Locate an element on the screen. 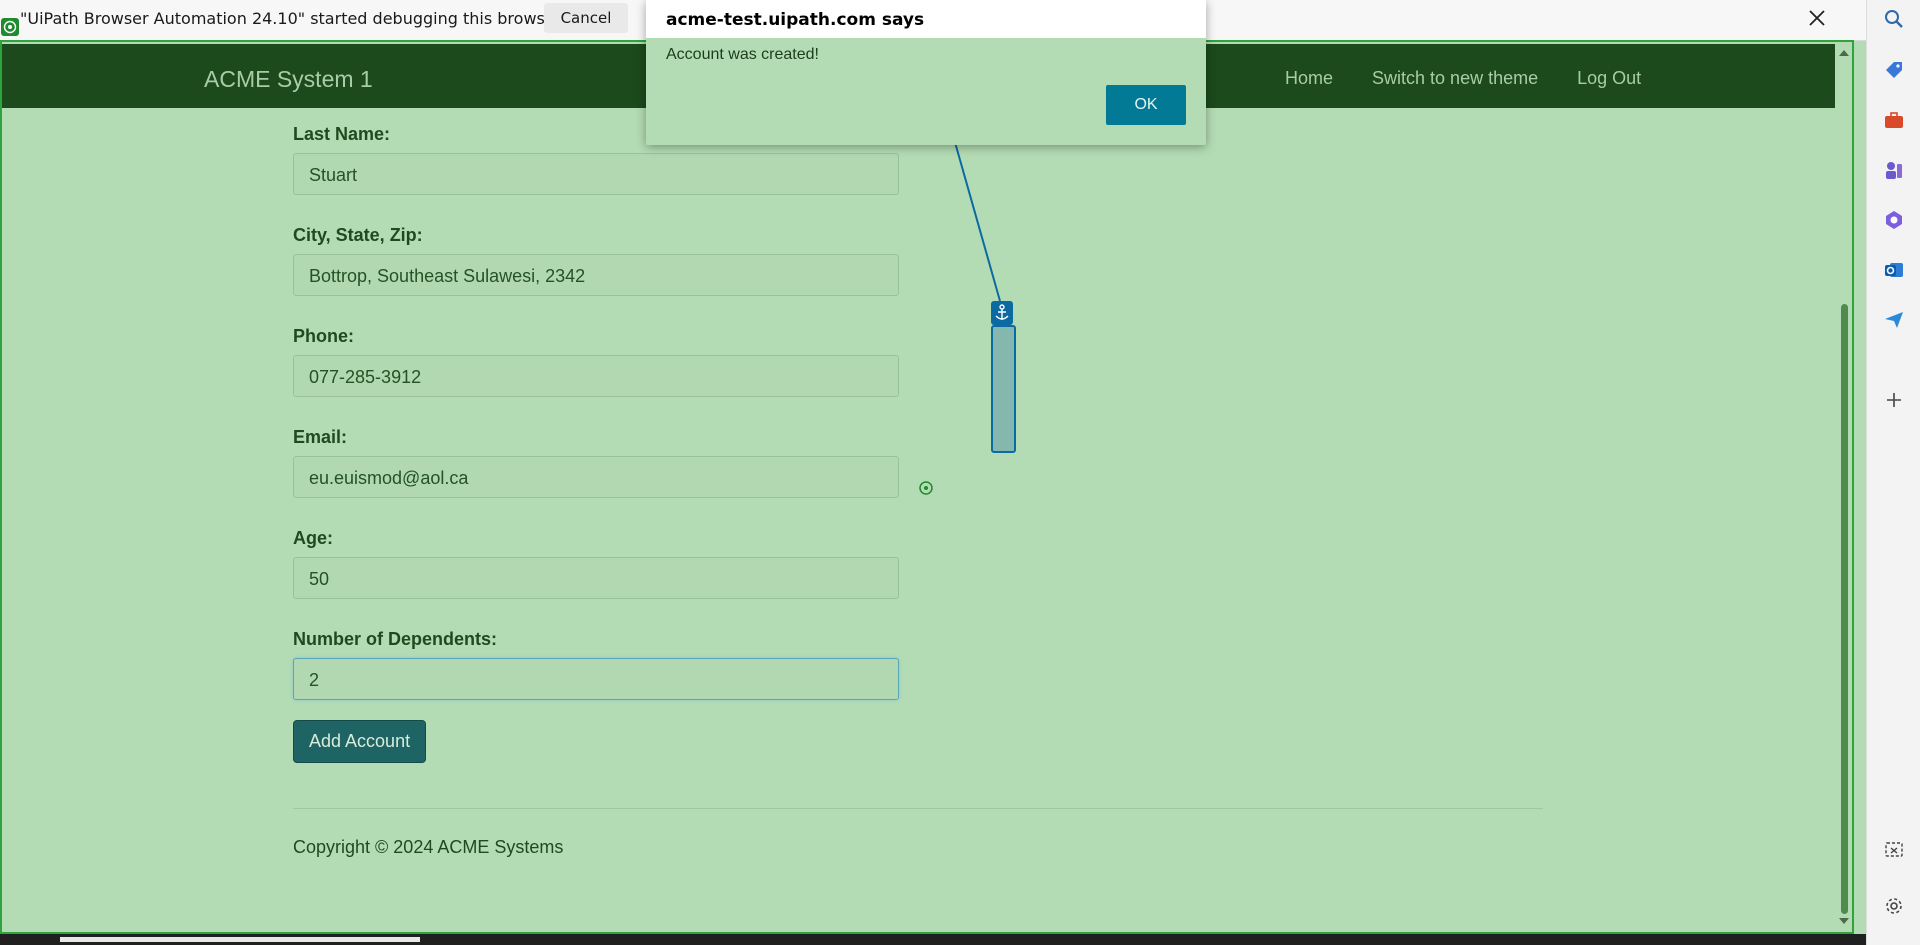 This screenshot has height=945, width=1920. alert-ok-button: OK is located at coordinates (1146, 105).